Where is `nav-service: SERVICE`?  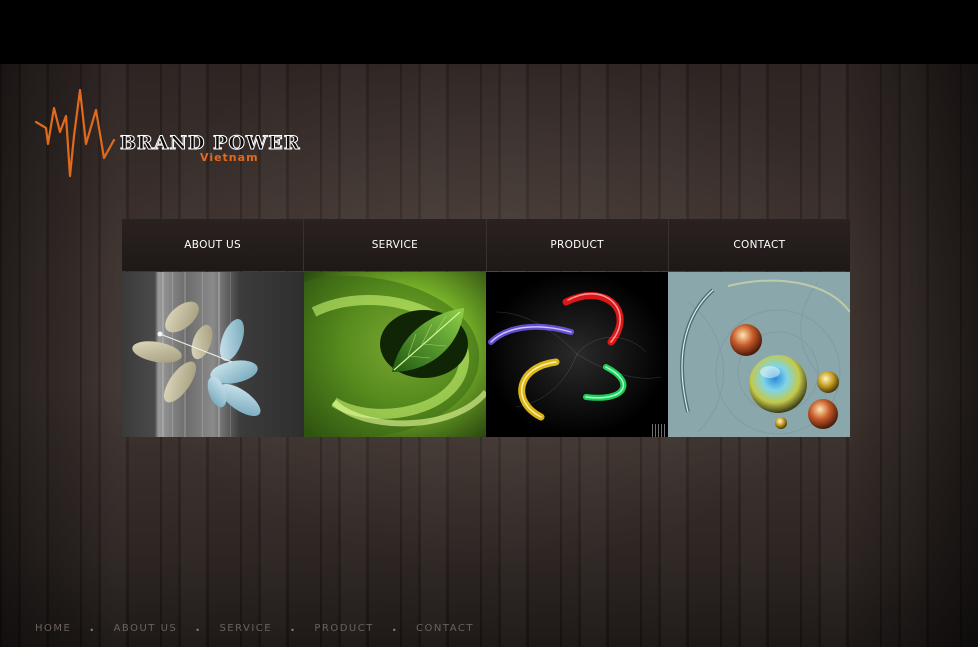
nav-service: SERVICE is located at coordinates (395, 245).